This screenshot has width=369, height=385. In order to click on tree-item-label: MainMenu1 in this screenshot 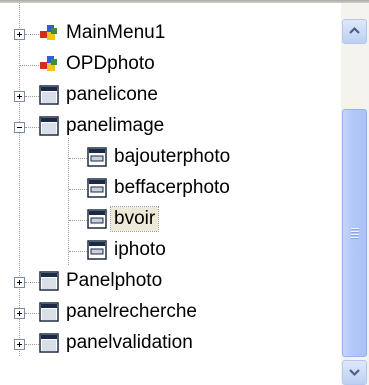, I will do `click(116, 32)`.